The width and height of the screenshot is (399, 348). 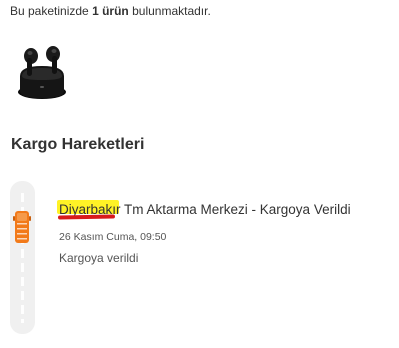 What do you see at coordinates (113, 237) in the screenshot?
I see `tracking-event-date: 26 Kasım Cuma, 09:50` at bounding box center [113, 237].